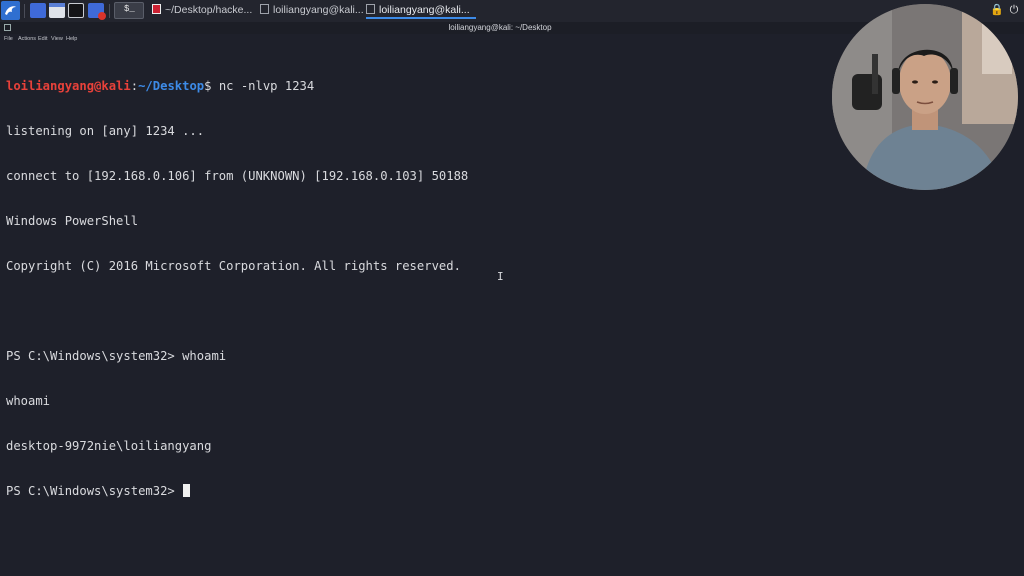 Image resolution: width=1024 pixels, height=576 pixels. I want to click on menu-help: Help, so click(71, 39).